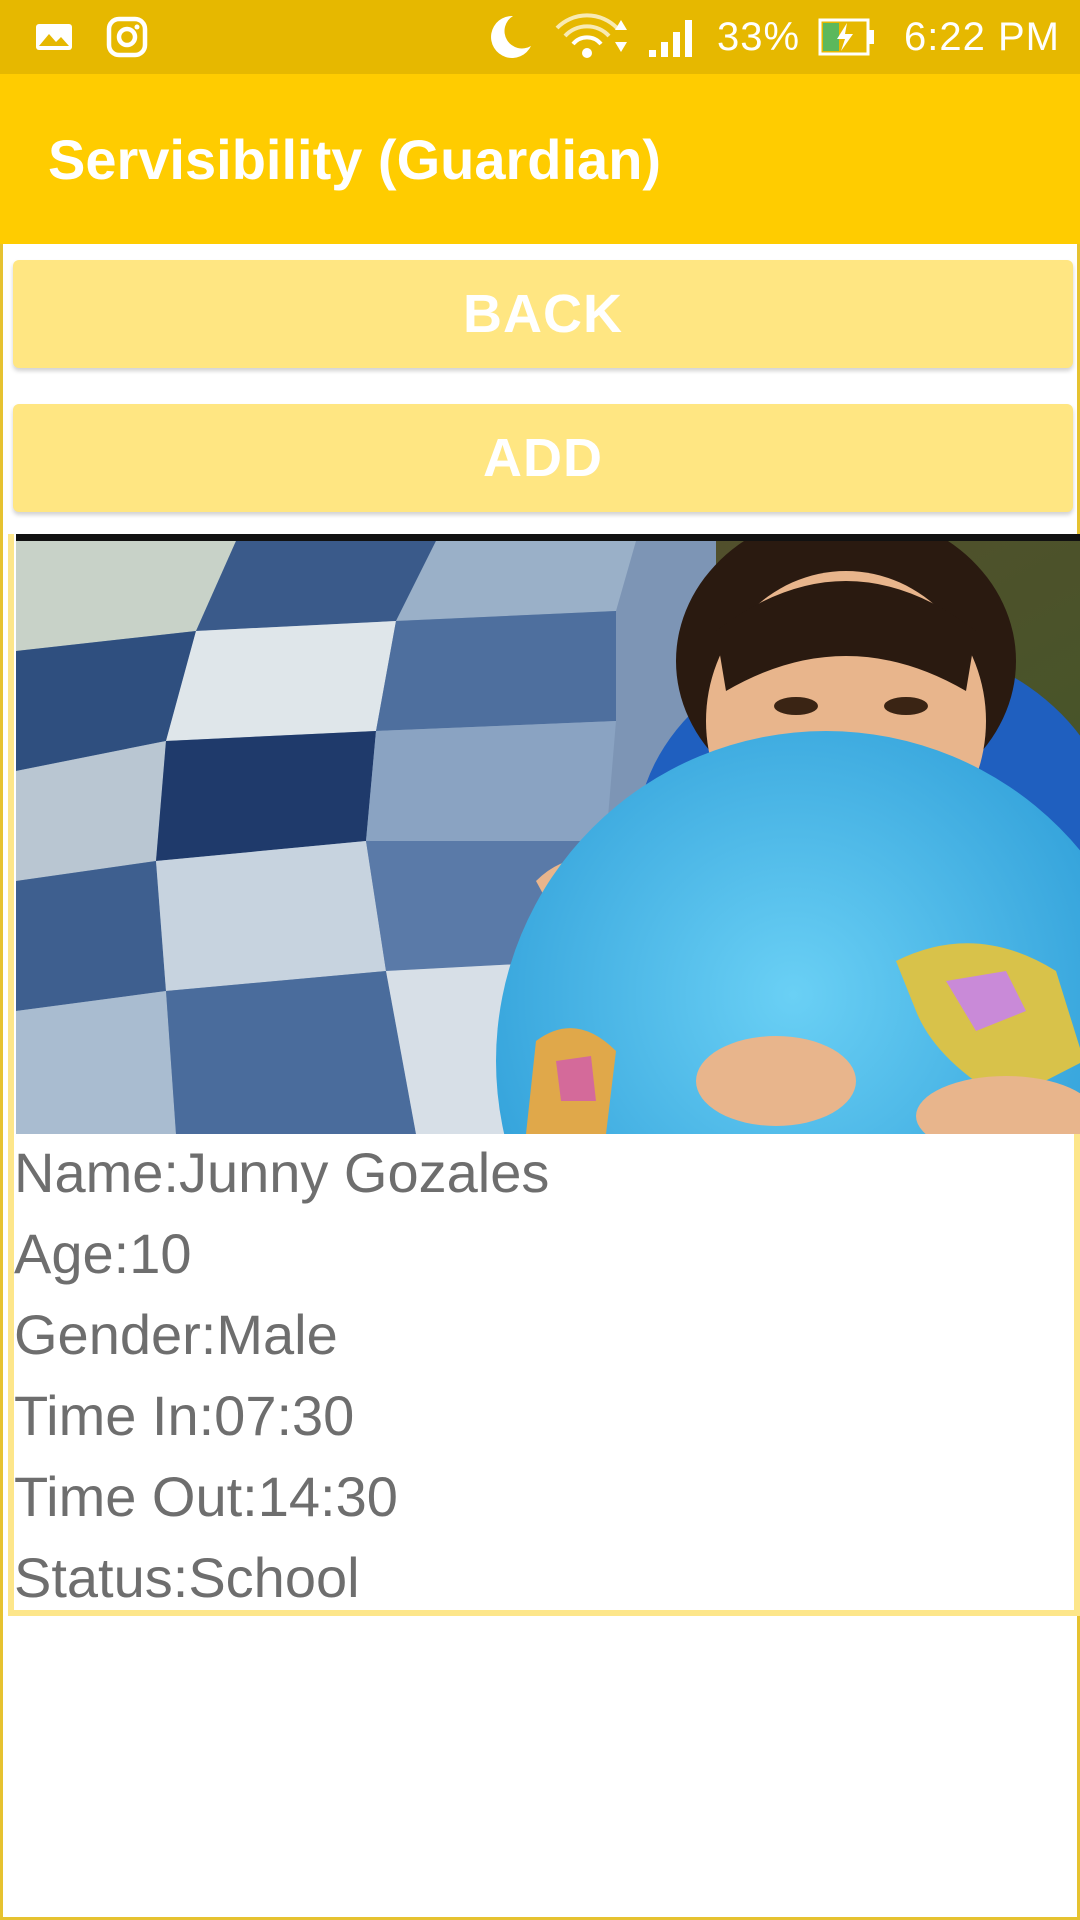 Image resolution: width=1080 pixels, height=1920 pixels. I want to click on child-age: Age:10, so click(103, 1253).